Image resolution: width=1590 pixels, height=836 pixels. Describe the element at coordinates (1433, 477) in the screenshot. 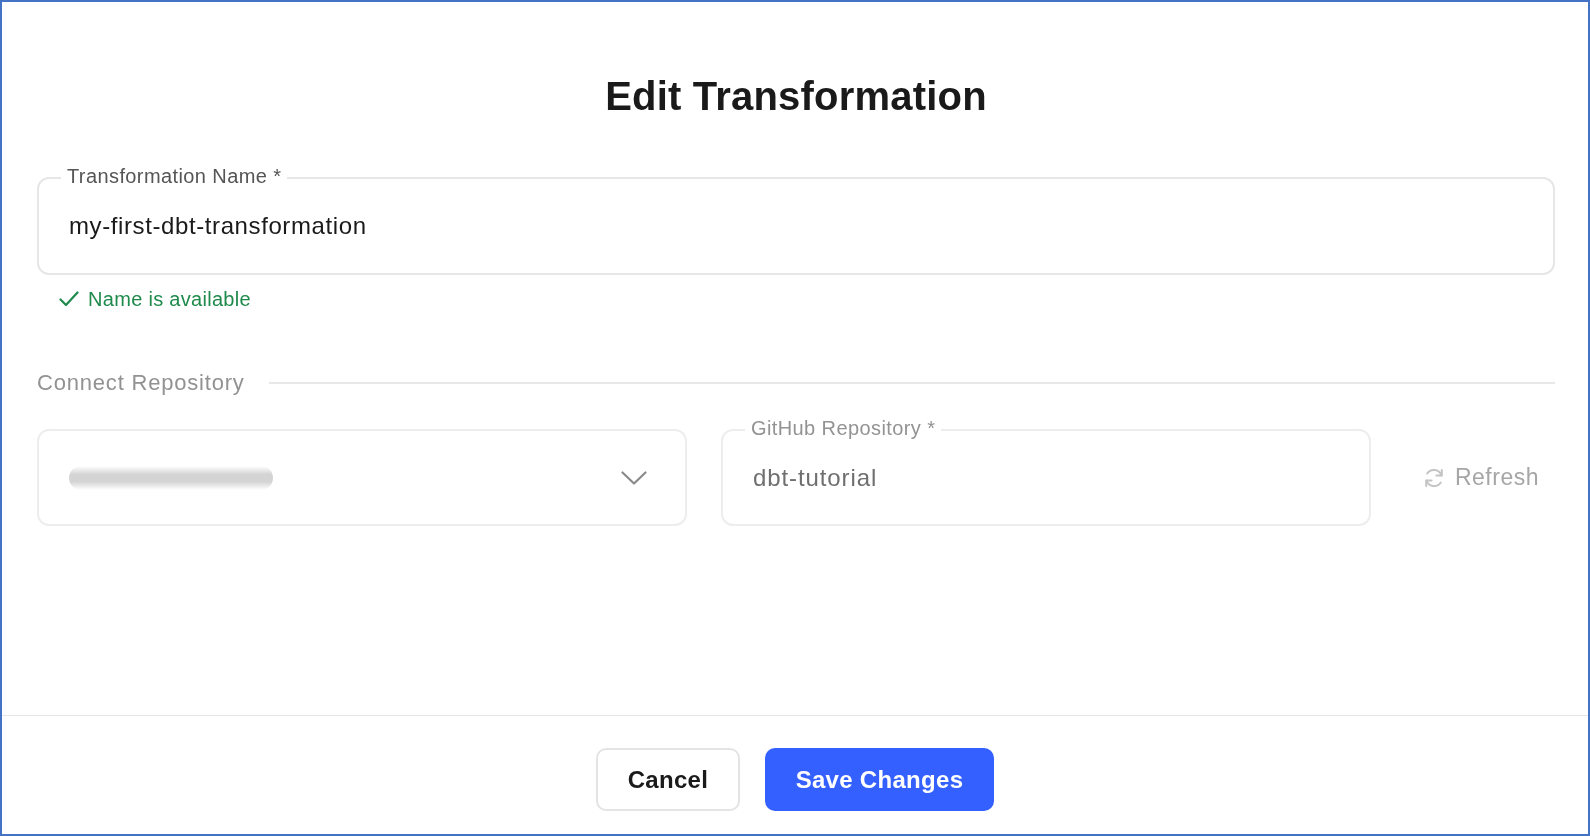

I see `refresh-icon` at that location.